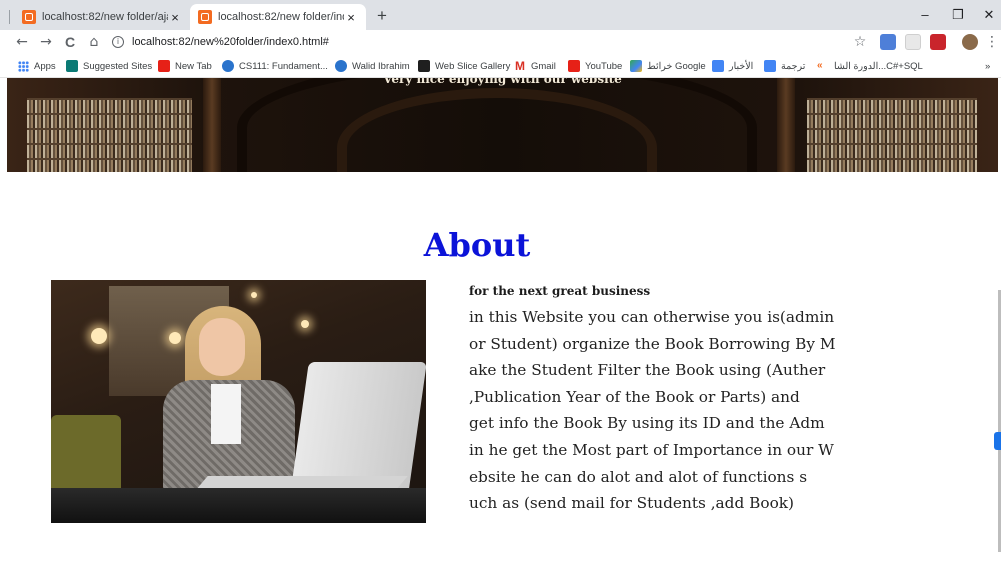 Image resolution: width=1001 pixels, height=562 pixels. I want to click on bookmark-walid-ibrahim: Walid Ibrahim, so click(372, 66).